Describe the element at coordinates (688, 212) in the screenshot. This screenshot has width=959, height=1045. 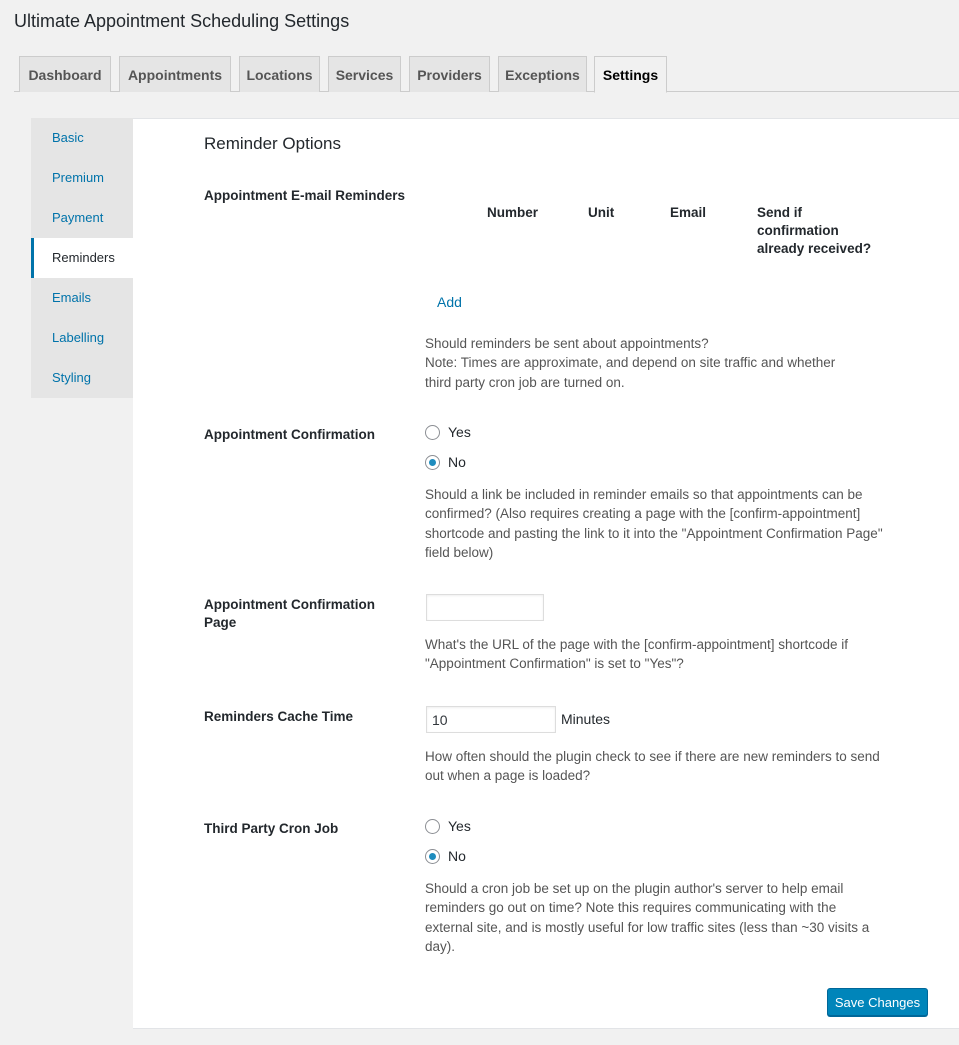
I see `column-header-email: Email` at that location.